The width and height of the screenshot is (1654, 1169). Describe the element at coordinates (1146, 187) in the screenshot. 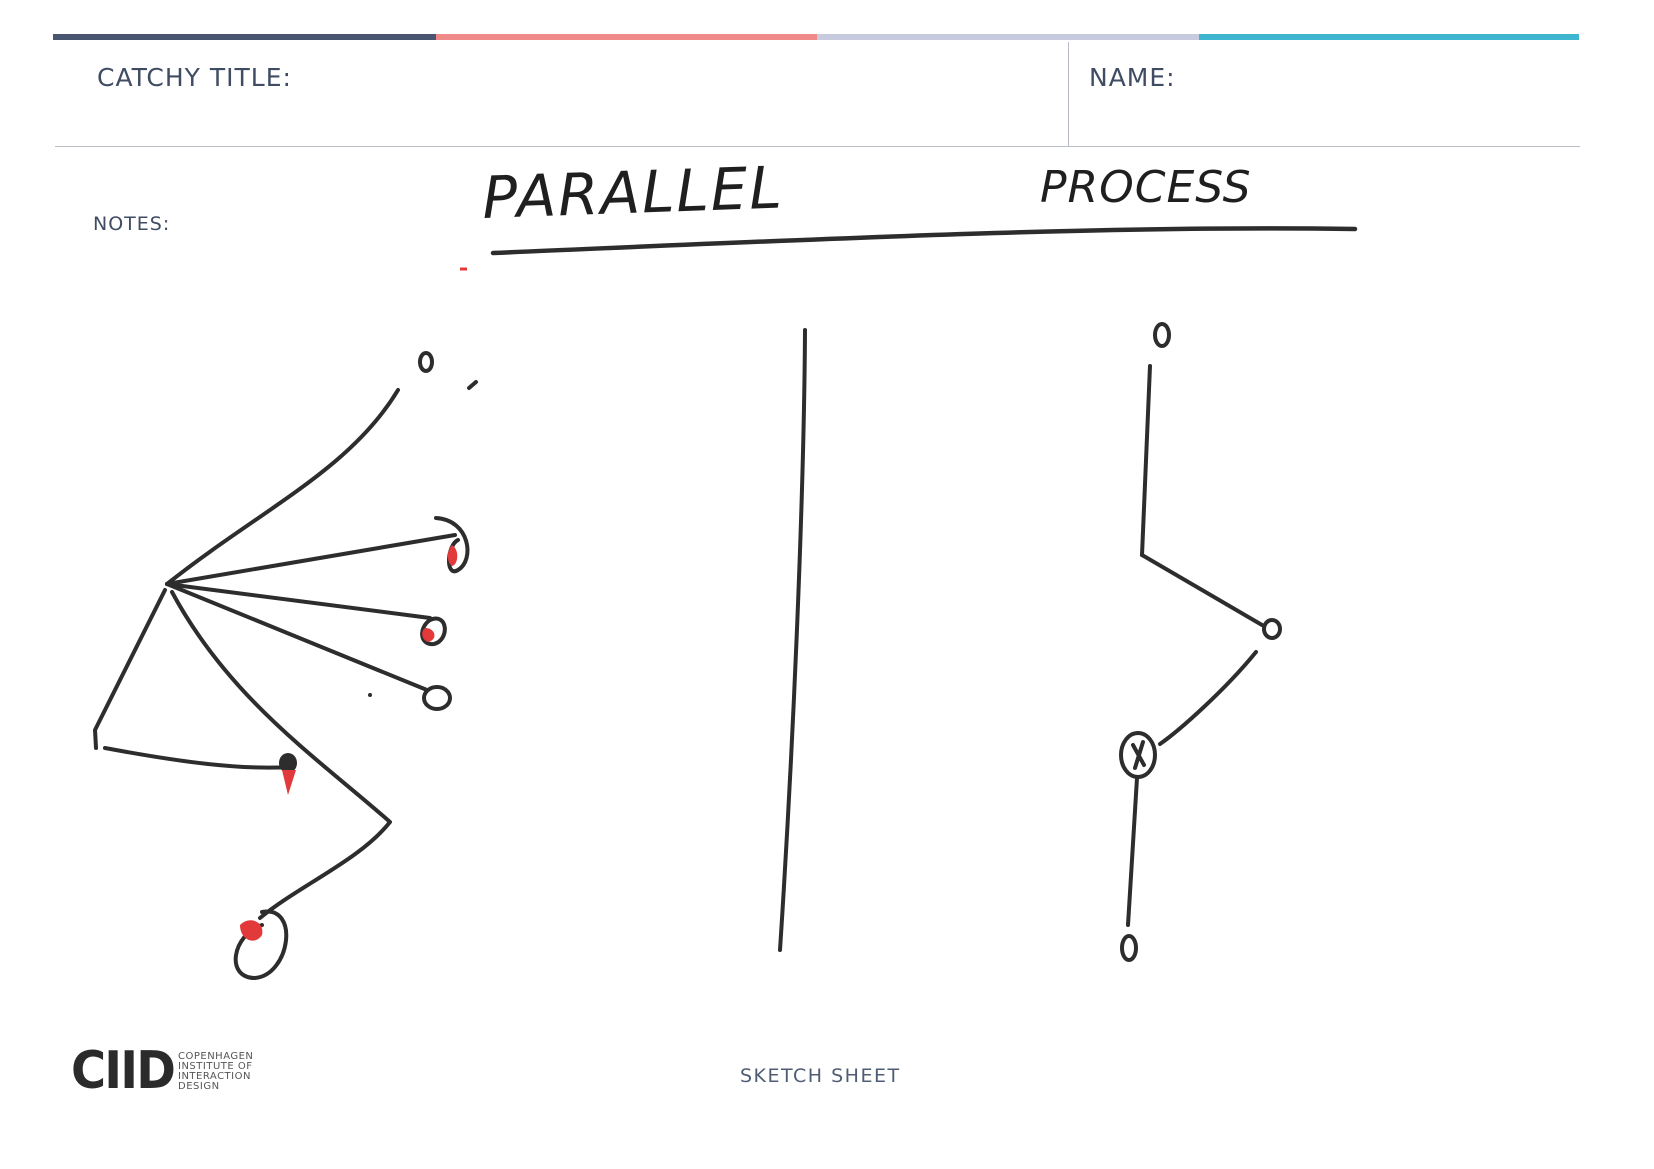

I see `handwritten-title-process: PROCESS` at that location.